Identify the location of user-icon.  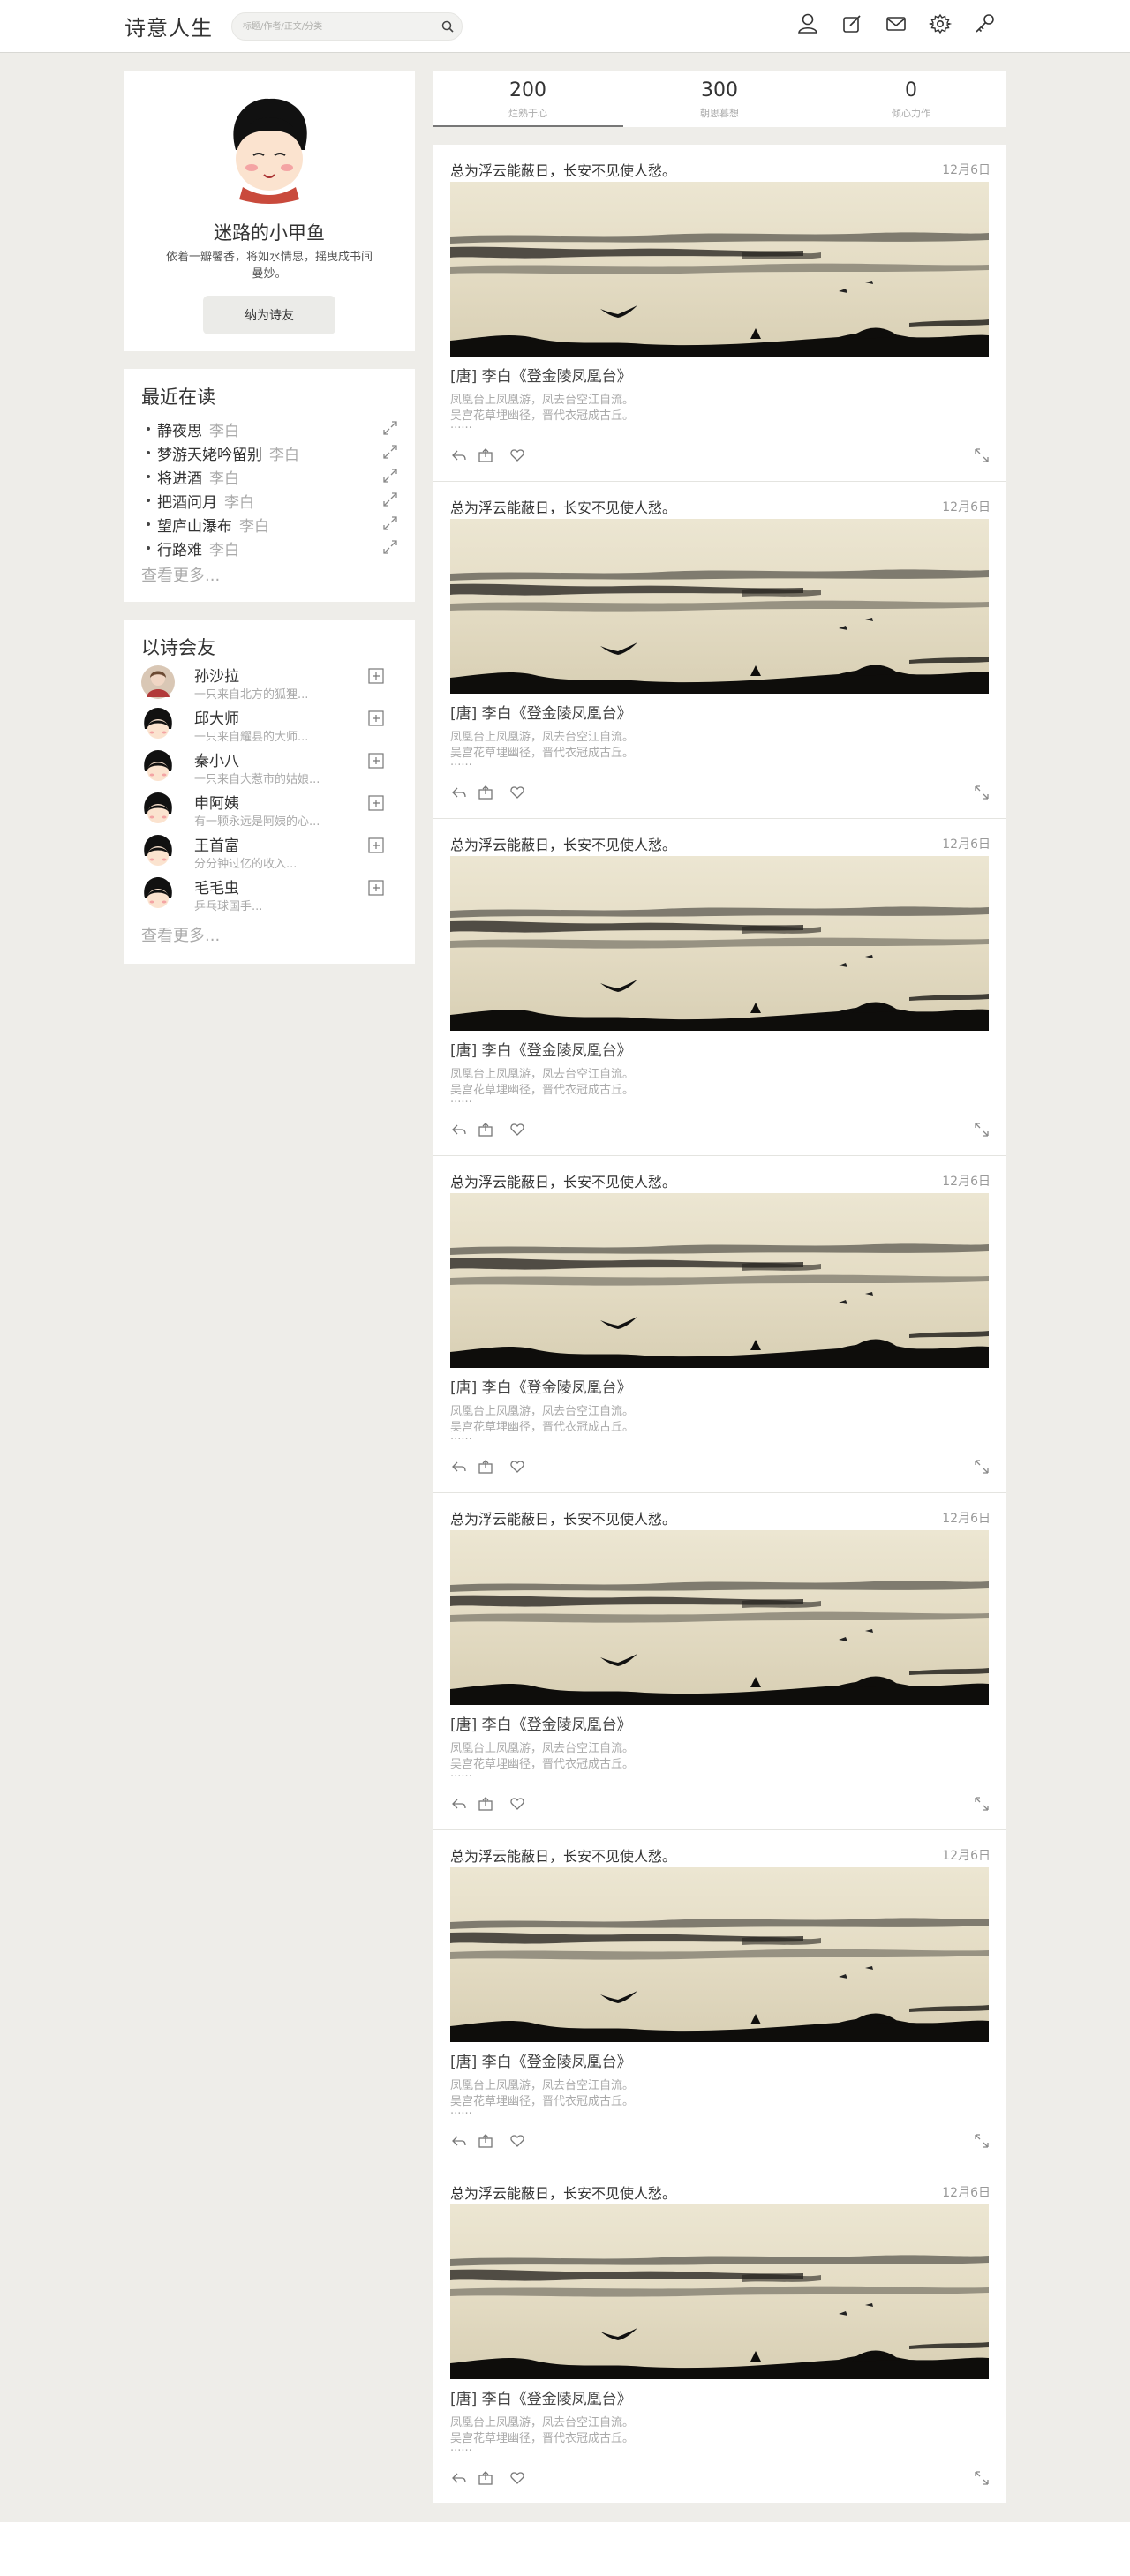
(808, 24).